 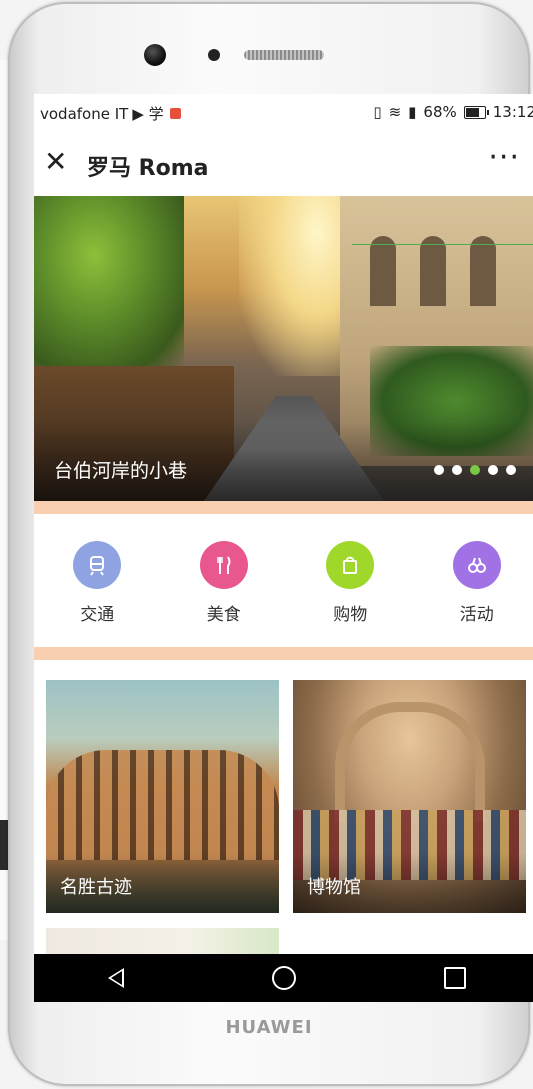 What do you see at coordinates (284, 55) in the screenshot?
I see `earpiece-speaker` at bounding box center [284, 55].